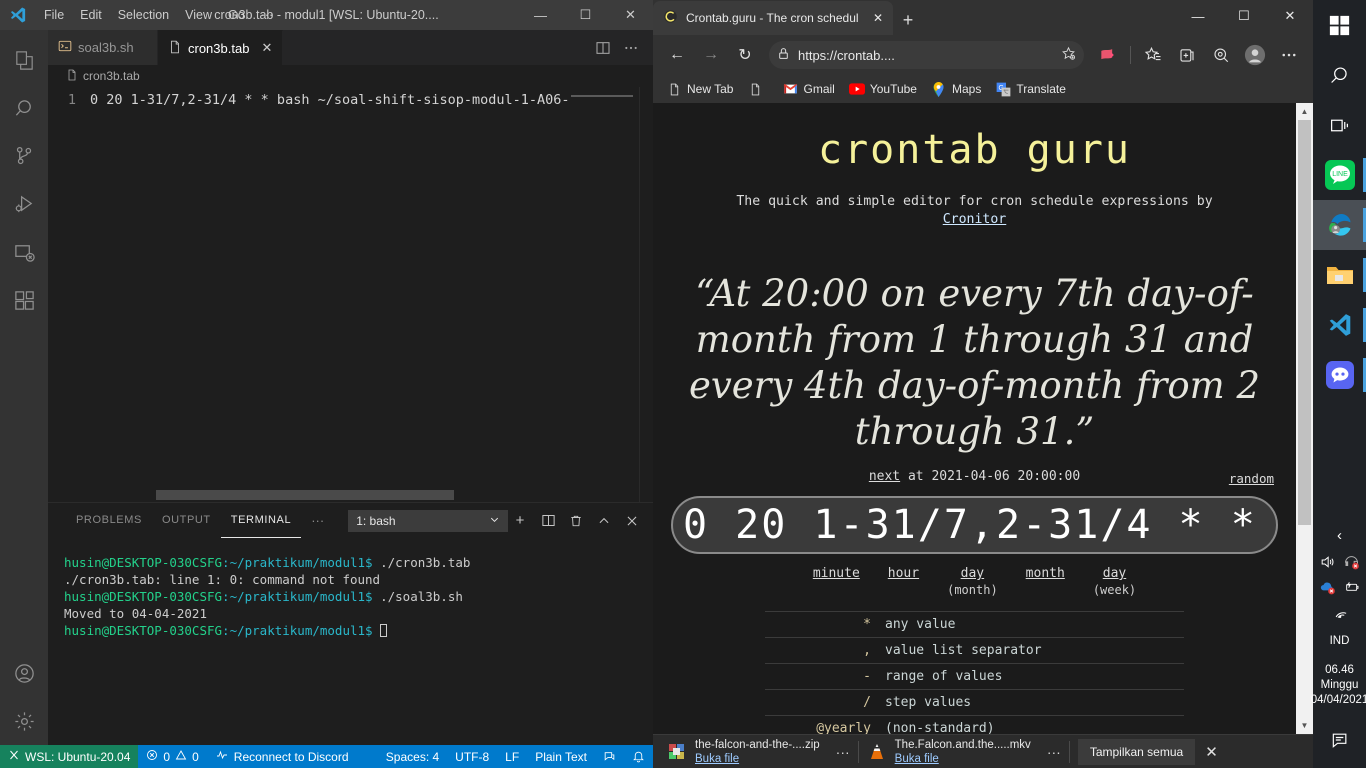 The image size is (1366, 768). Describe the element at coordinates (172, 756) in the screenshot. I see `status-problems: 0 0` at that location.